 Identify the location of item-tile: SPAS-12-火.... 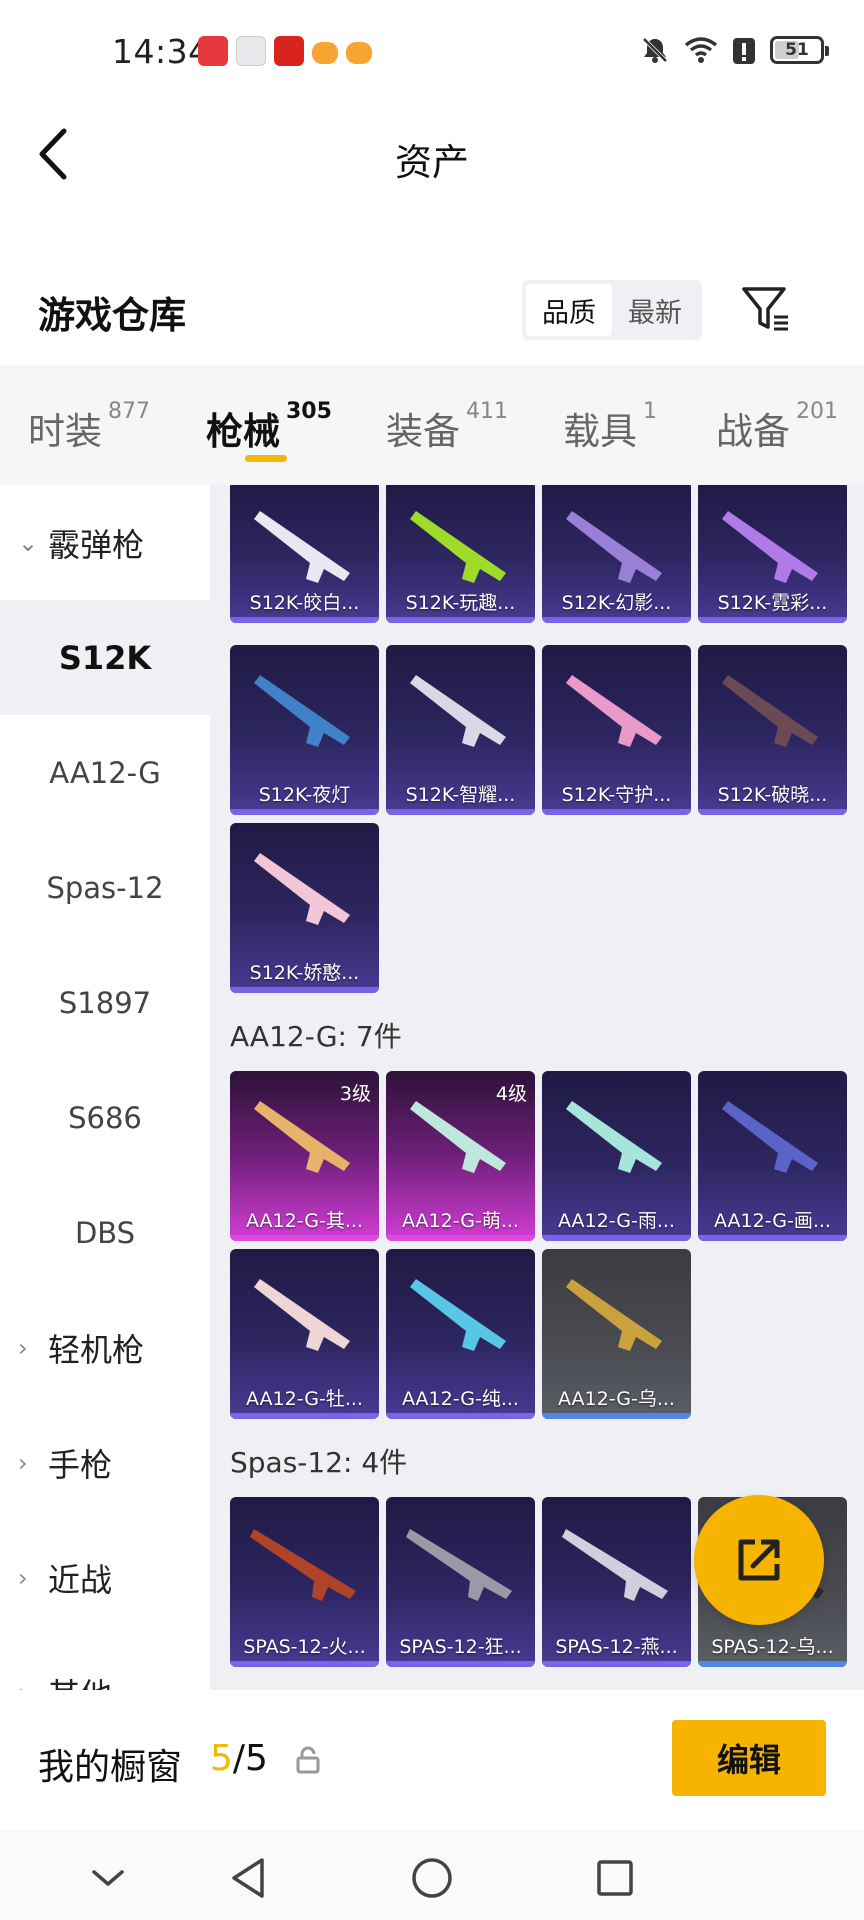
(304, 1582).